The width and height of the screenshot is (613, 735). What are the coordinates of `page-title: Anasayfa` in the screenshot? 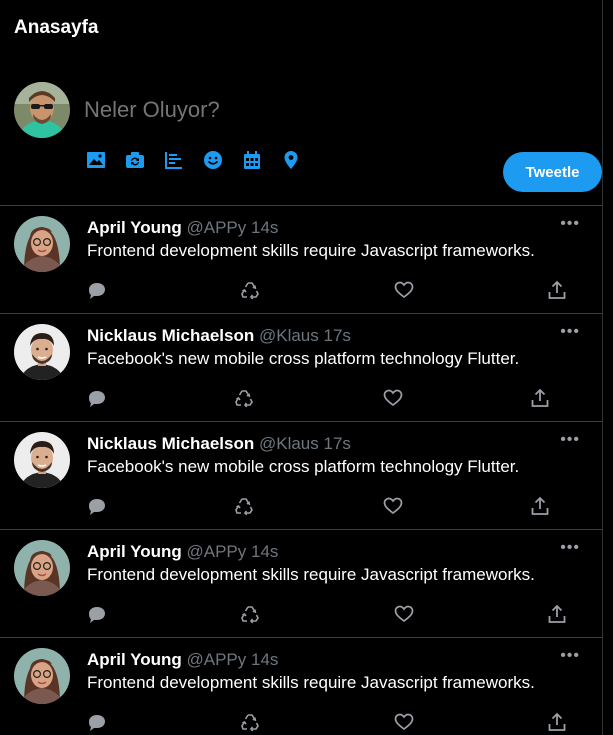 It's located at (56, 27).